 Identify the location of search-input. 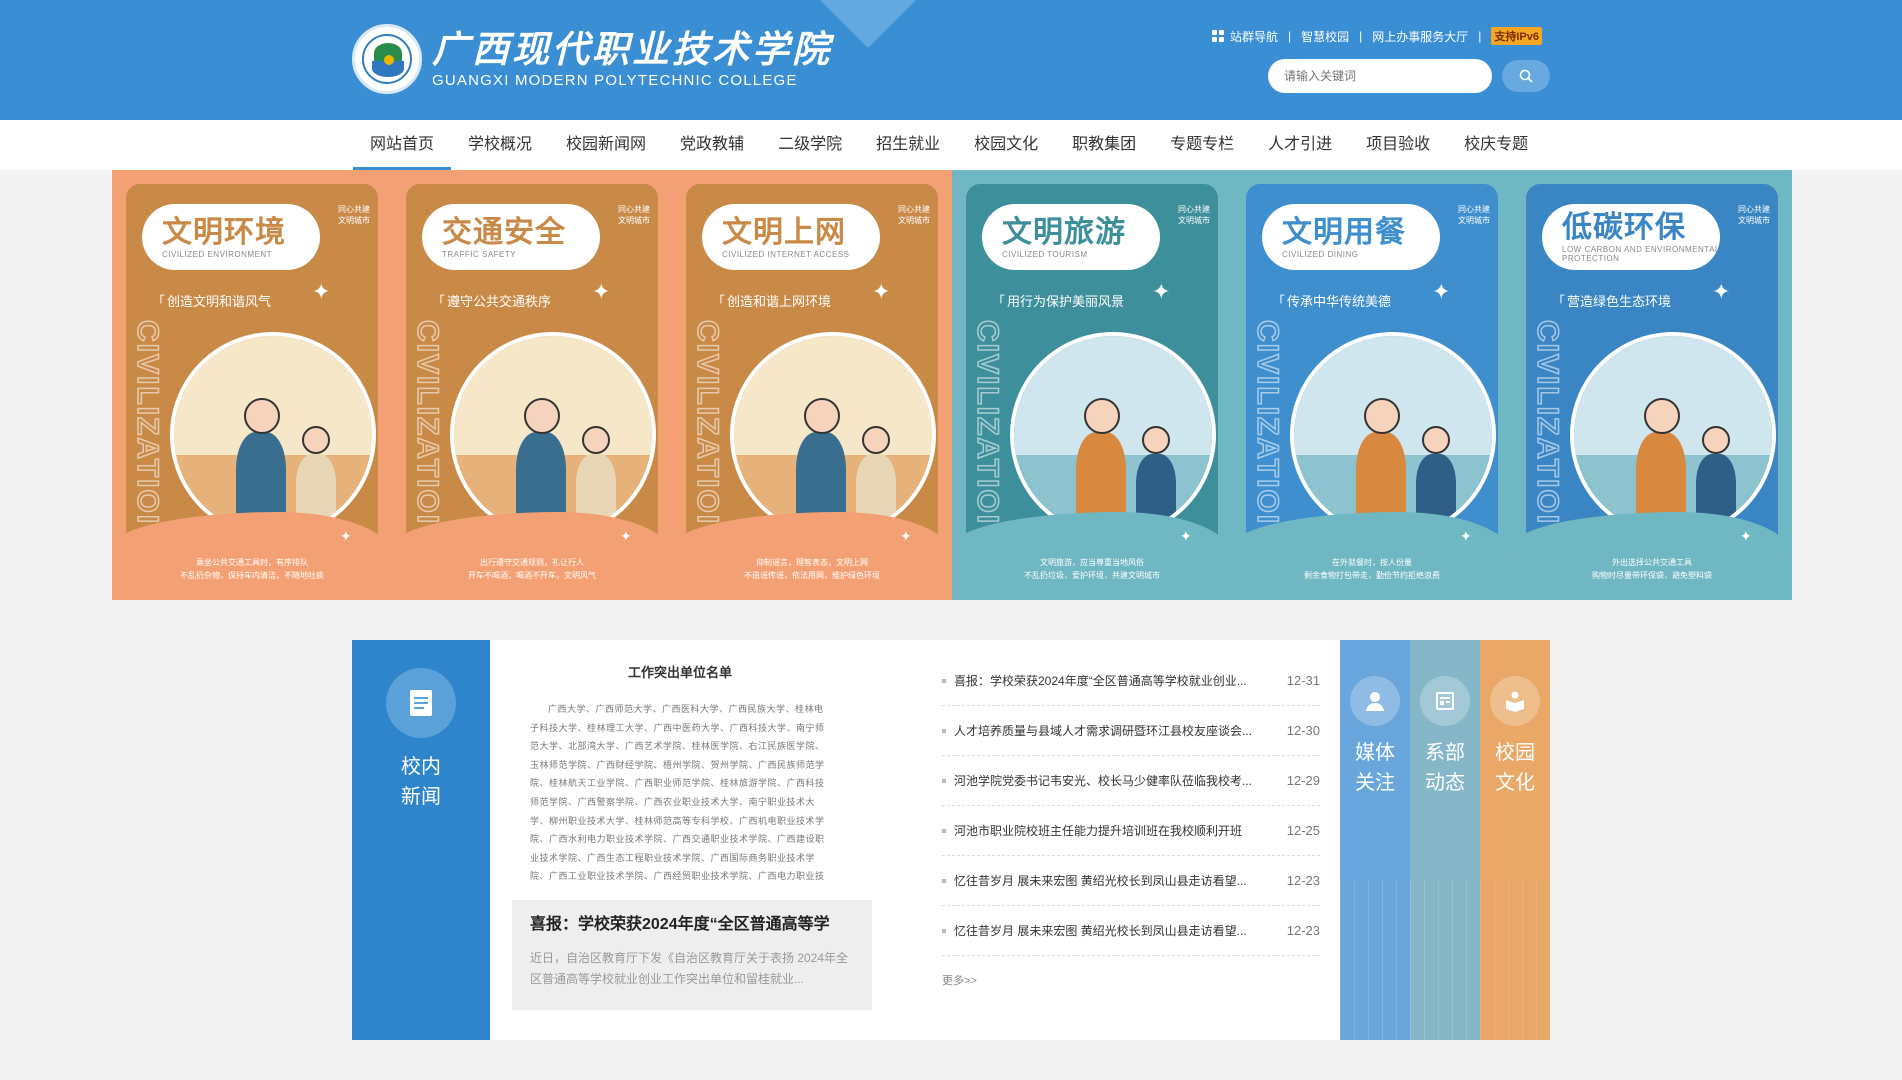
(1380, 76).